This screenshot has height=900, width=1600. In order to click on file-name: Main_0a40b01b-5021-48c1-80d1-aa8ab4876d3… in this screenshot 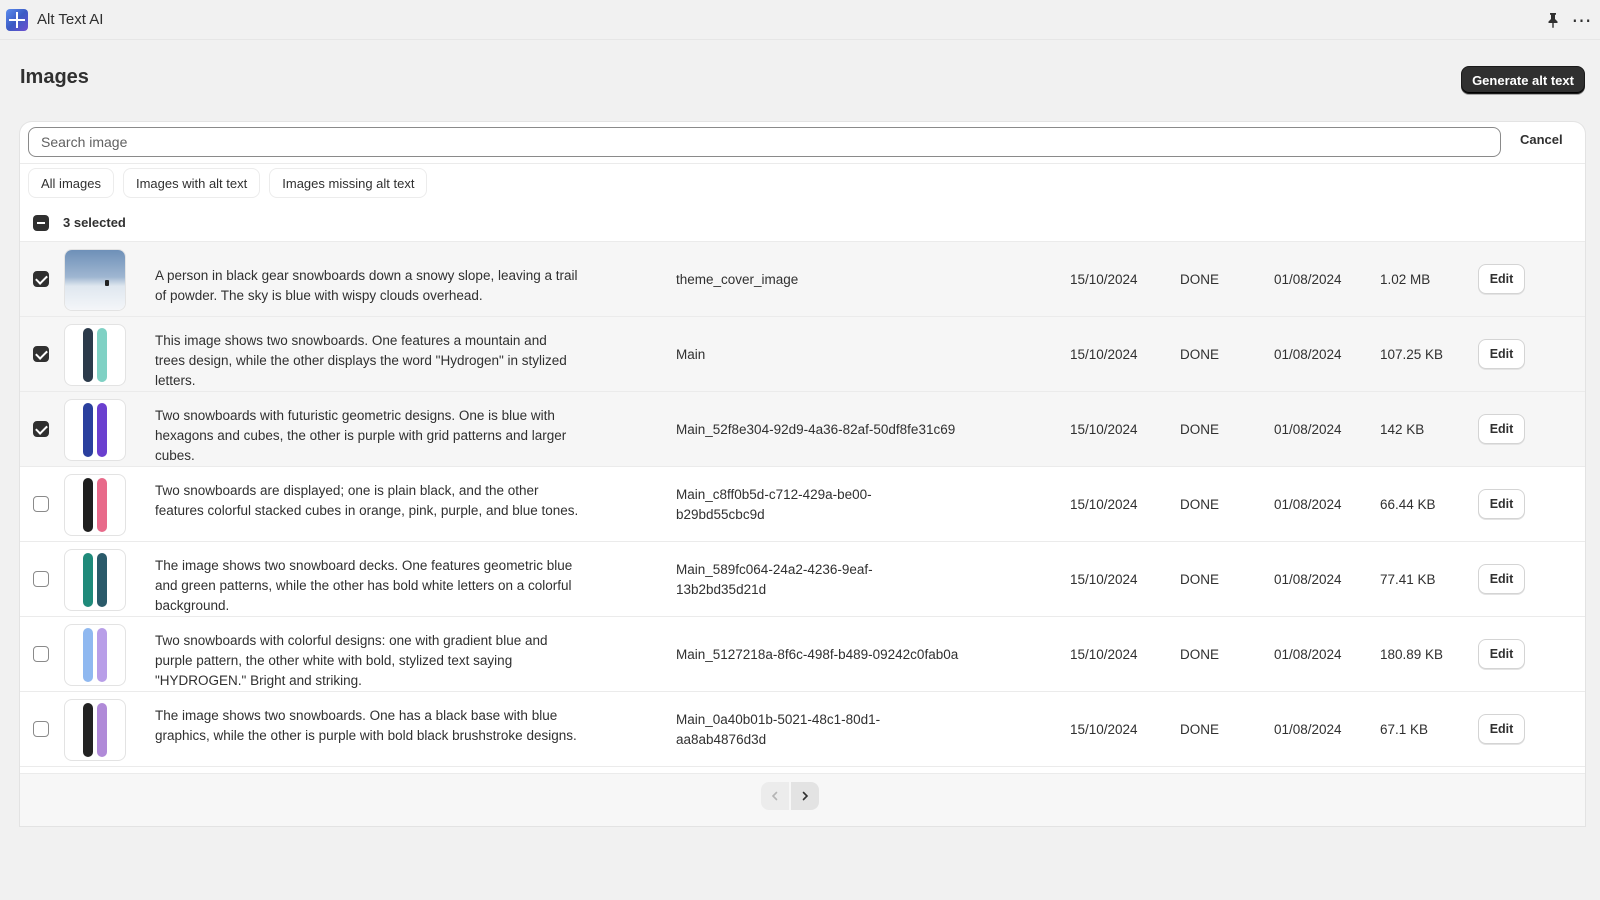, I will do `click(778, 729)`.